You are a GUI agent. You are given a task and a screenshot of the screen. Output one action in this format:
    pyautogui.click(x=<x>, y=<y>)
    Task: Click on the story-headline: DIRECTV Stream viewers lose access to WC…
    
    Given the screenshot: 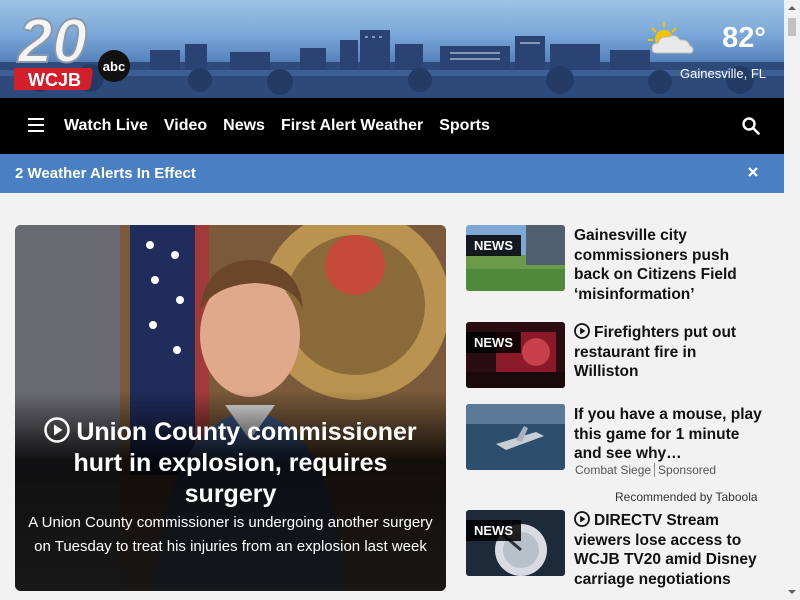 What is the action you would take?
    pyautogui.click(x=669, y=550)
    